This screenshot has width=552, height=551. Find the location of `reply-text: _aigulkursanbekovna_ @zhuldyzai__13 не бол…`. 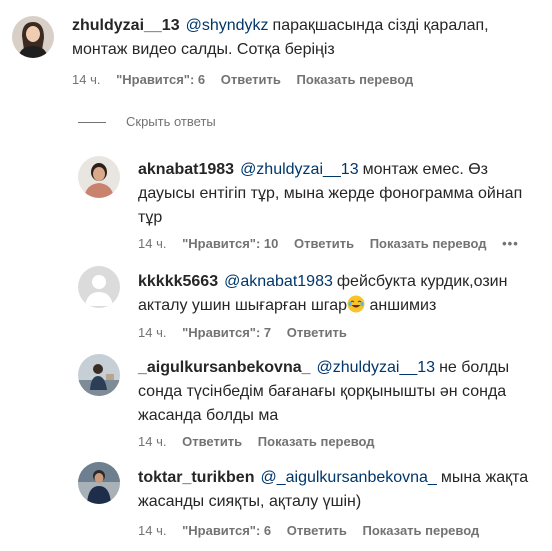

reply-text: _aigulkursanbekovna_ @zhuldyzai__13 не бол… is located at coordinates (340, 392).